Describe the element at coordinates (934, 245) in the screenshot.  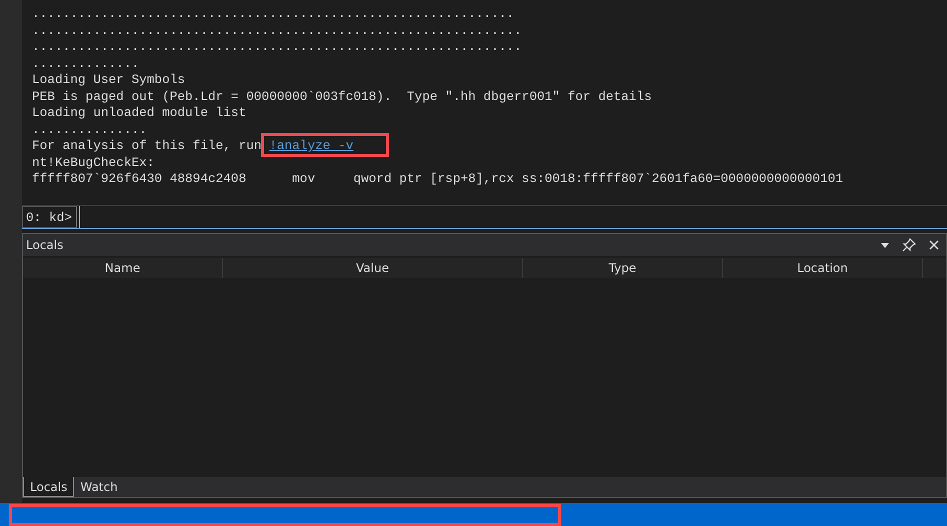
I see `close-icon` at that location.